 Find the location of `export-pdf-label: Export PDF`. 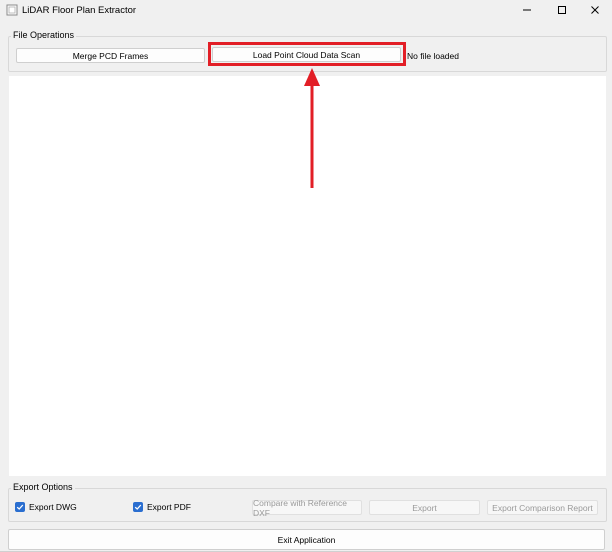

export-pdf-label: Export PDF is located at coordinates (169, 507).